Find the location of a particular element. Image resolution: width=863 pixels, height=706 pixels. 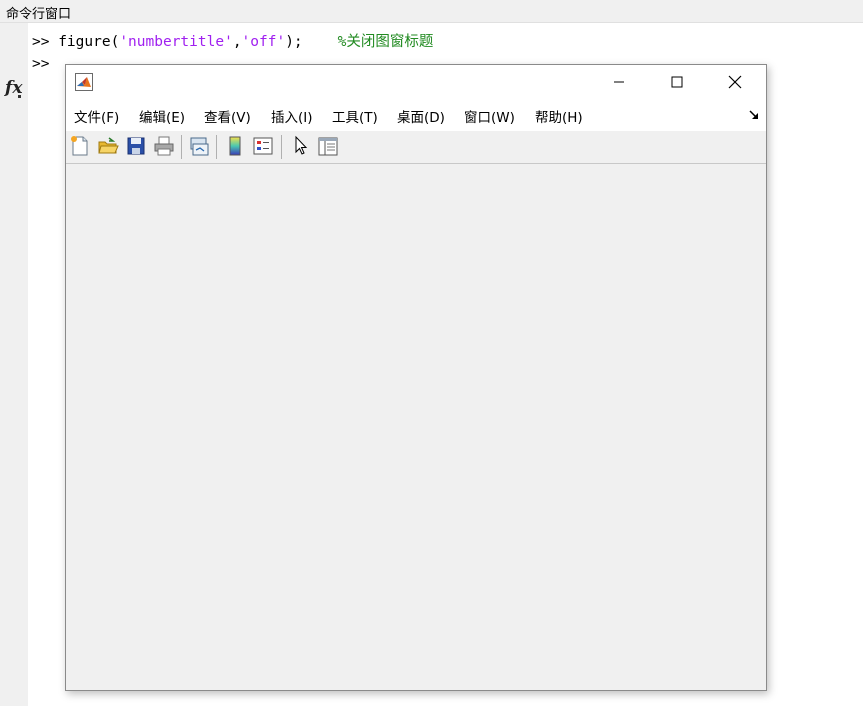

comment: %关闭图窗标题 is located at coordinates (385, 42).